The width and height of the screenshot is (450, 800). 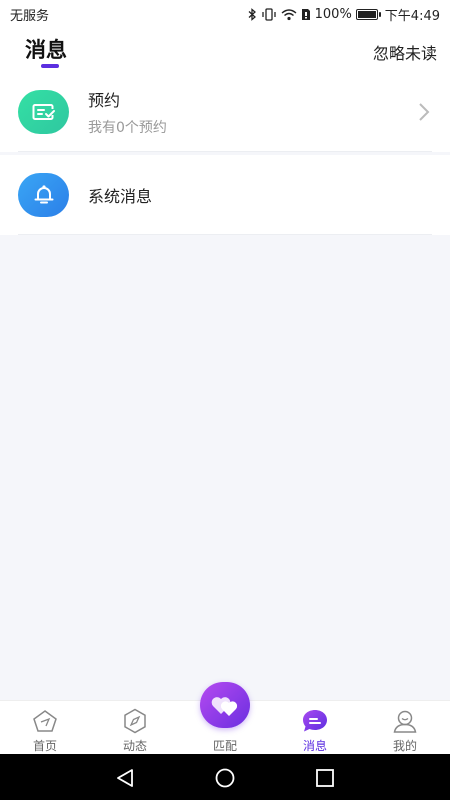 What do you see at coordinates (225, 195) in the screenshot?
I see `list-item-system-messages: 系统消息` at bounding box center [225, 195].